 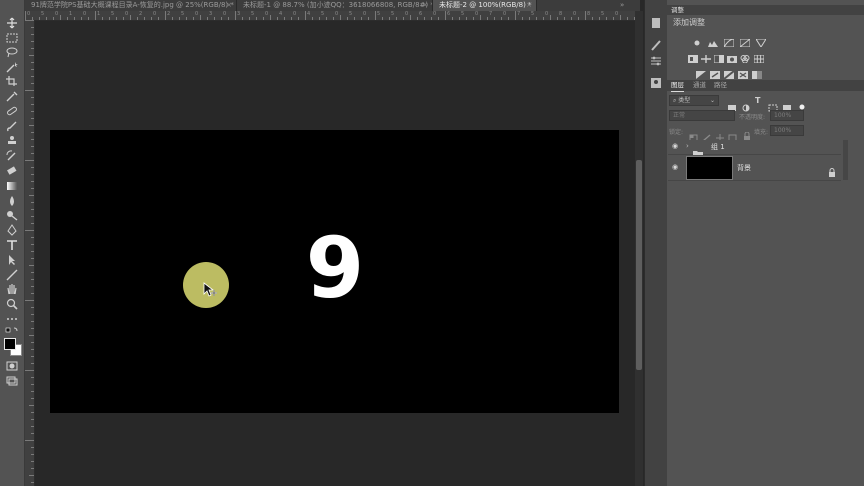 I want to click on brightness-contrast-icon, so click(x=697, y=39).